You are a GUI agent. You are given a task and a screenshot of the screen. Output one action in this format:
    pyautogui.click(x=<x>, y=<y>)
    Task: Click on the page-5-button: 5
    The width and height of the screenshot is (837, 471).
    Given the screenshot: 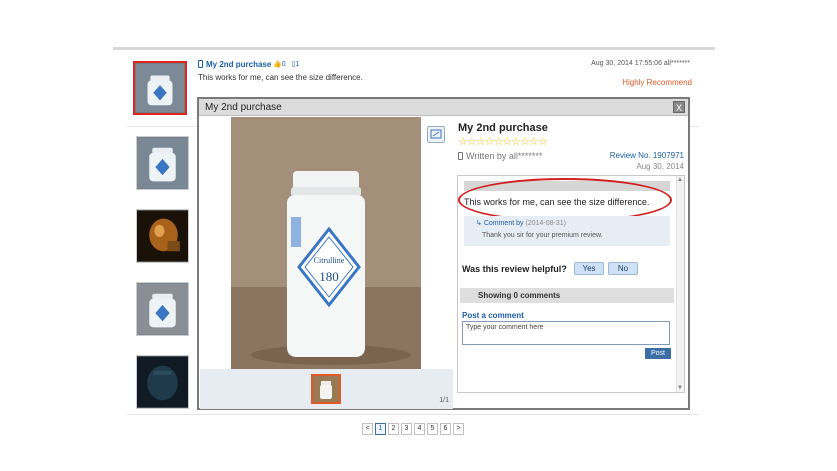 What is the action you would take?
    pyautogui.click(x=432, y=429)
    